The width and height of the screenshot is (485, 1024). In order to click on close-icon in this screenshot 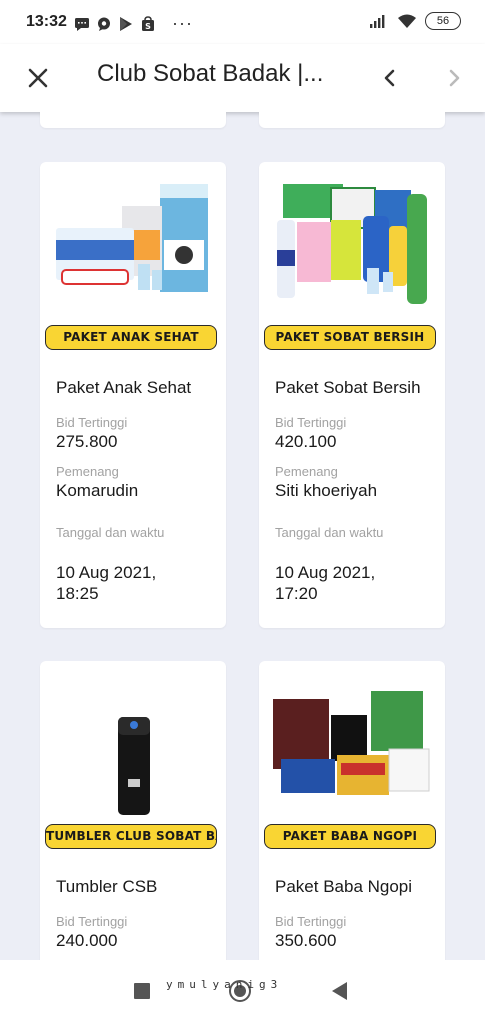, I will do `click(38, 78)`.